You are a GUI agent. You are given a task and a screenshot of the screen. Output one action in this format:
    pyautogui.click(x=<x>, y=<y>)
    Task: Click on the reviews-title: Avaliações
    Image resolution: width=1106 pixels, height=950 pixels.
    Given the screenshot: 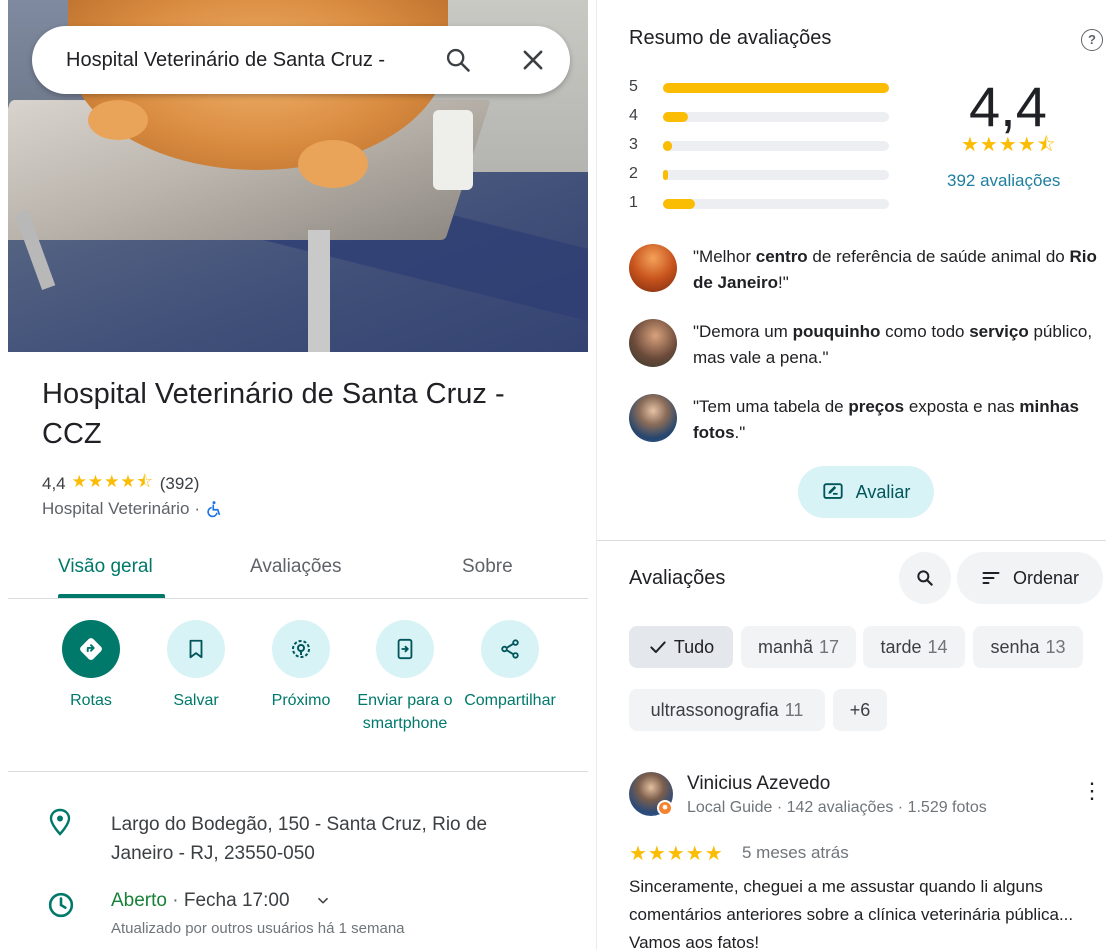 What is the action you would take?
    pyautogui.click(x=677, y=578)
    